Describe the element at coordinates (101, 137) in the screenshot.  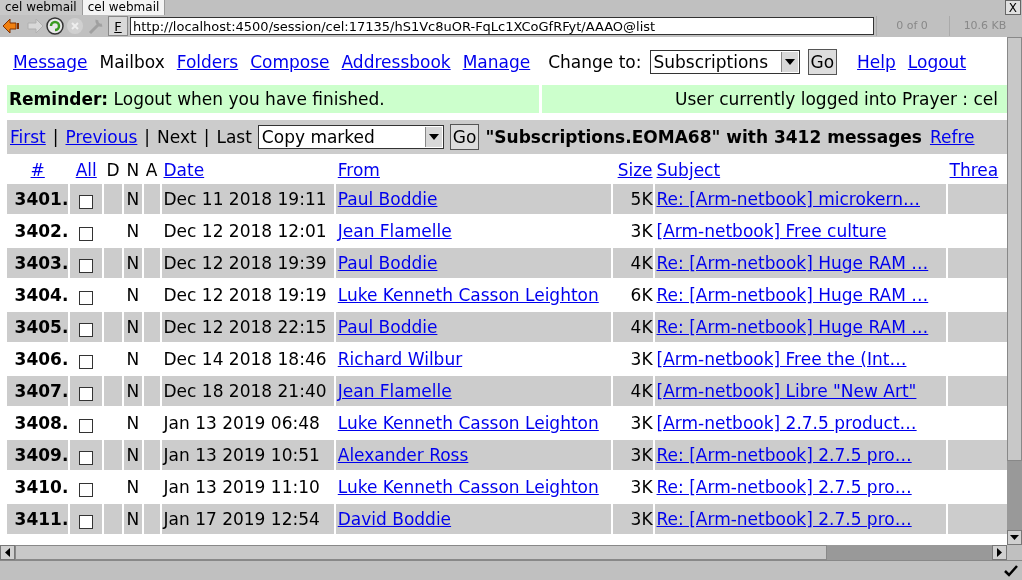
I see `pager-link: Previous` at that location.